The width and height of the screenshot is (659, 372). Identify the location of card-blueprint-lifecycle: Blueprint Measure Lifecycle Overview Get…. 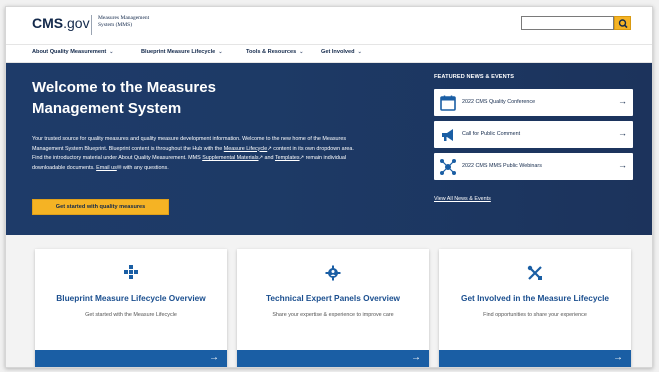
(131, 308).